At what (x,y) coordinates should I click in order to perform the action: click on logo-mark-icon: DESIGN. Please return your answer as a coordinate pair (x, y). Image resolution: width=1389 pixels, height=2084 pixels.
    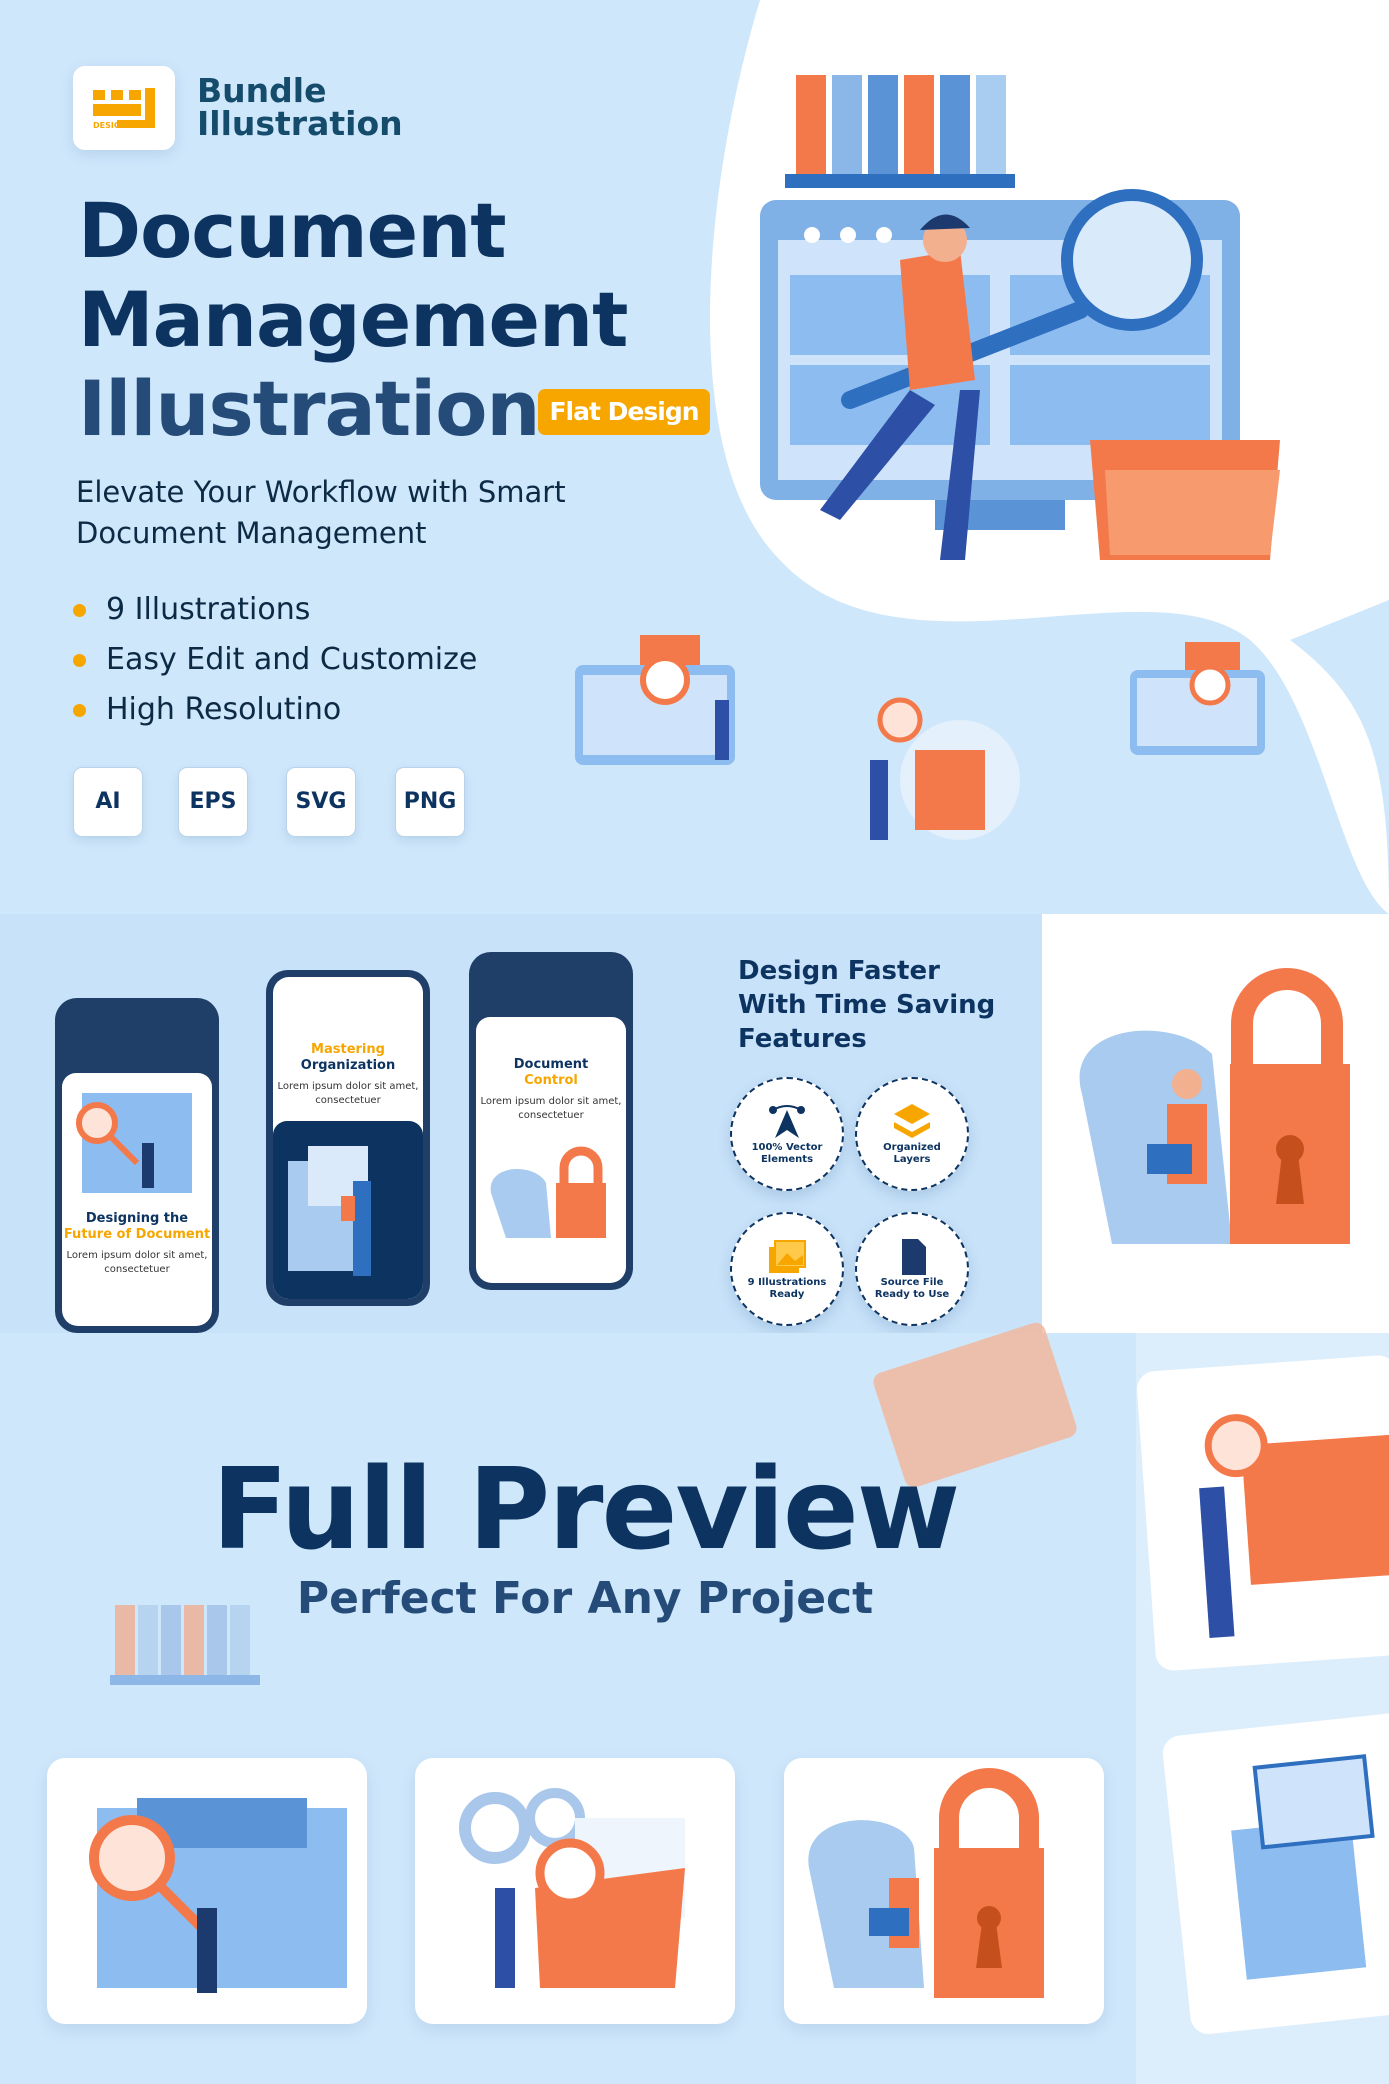
    Looking at the image, I should click on (124, 109).